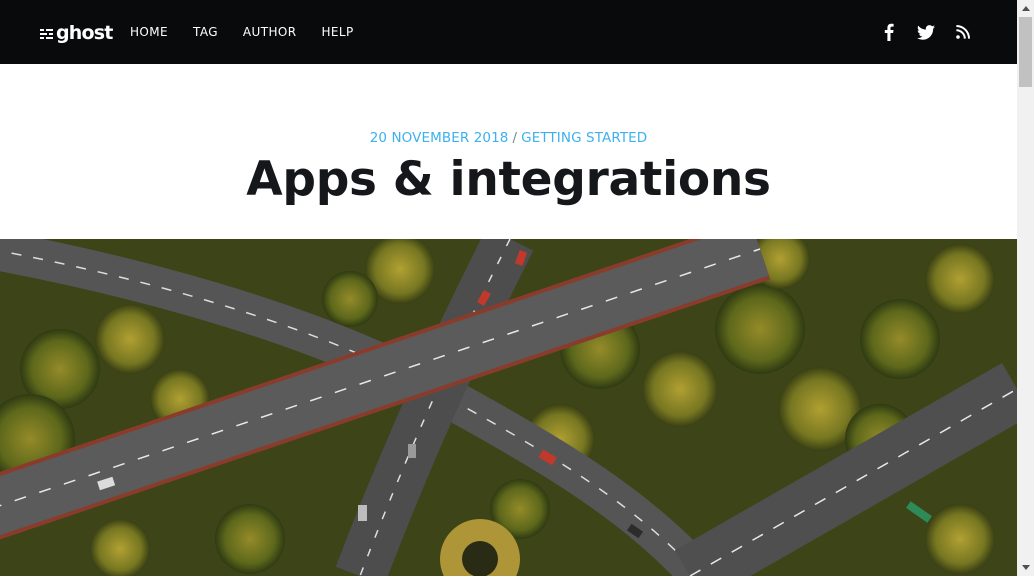  I want to click on ghost-logo-icon, so click(46, 34).